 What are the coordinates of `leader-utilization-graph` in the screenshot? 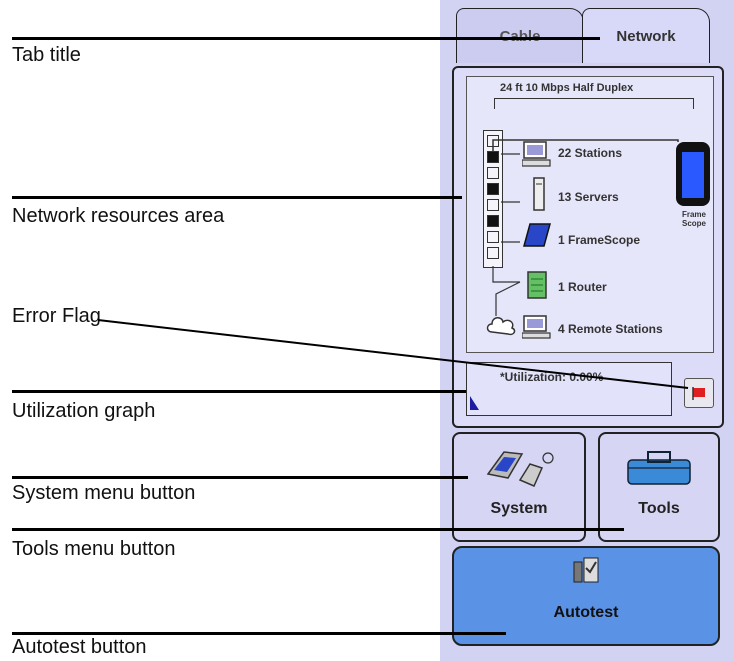 It's located at (239, 391).